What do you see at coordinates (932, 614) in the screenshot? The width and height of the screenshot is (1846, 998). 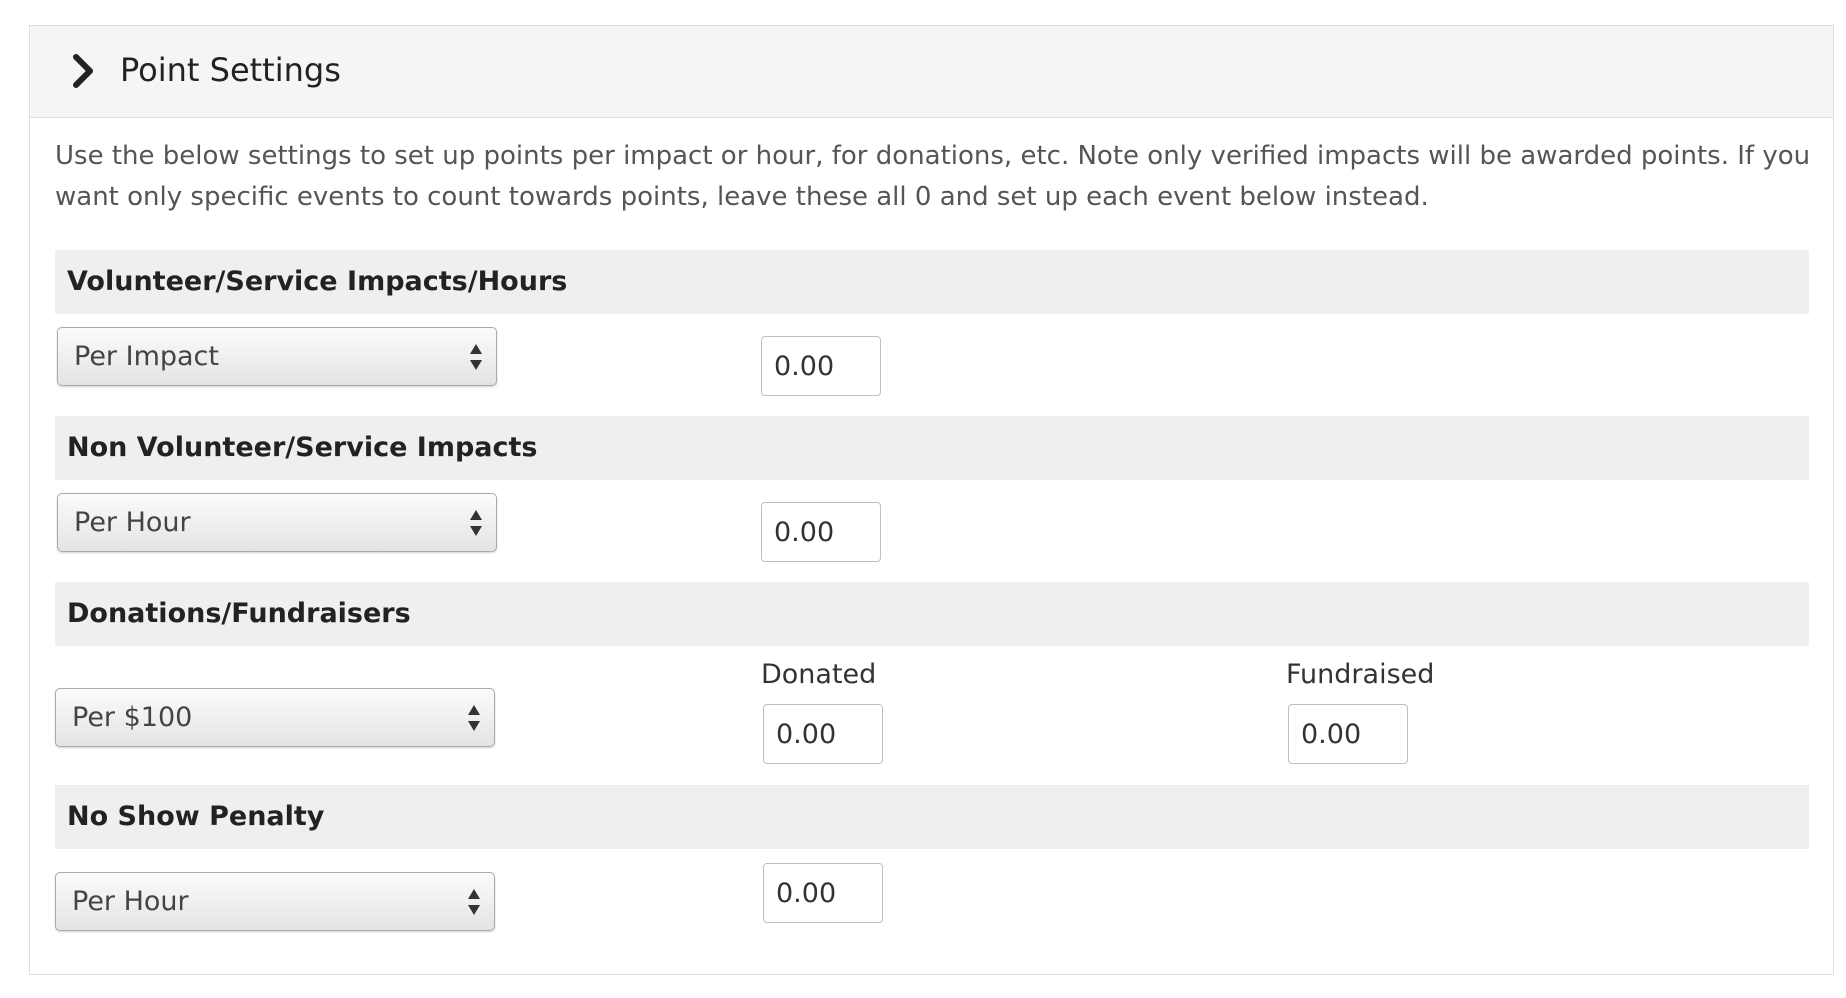 I see `section-header-donations: Donations/Fundraisers` at bounding box center [932, 614].